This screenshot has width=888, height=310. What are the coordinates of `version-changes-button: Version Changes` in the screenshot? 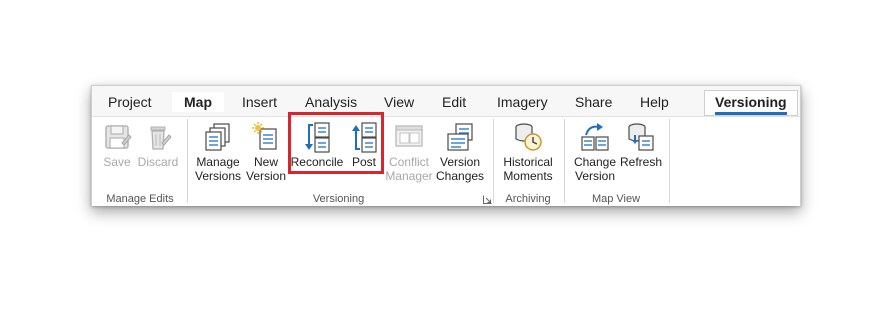 It's located at (460, 156).